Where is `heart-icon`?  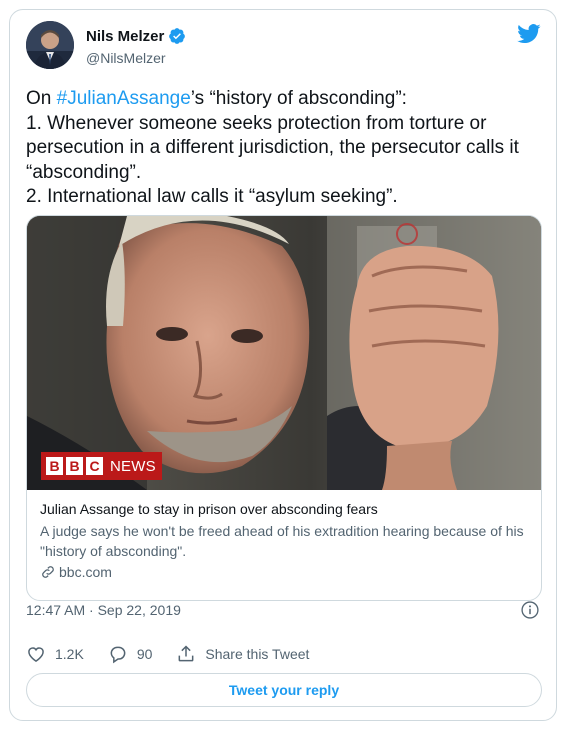 heart-icon is located at coordinates (36, 654).